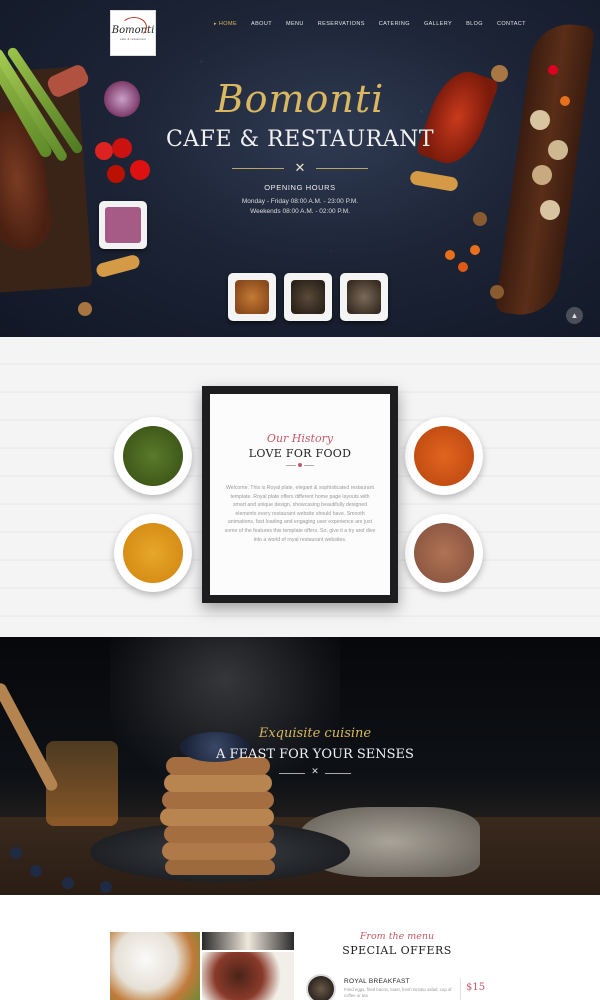 The width and height of the screenshot is (600, 1000). I want to click on nav-item-gallery: GALLERY, so click(438, 24).